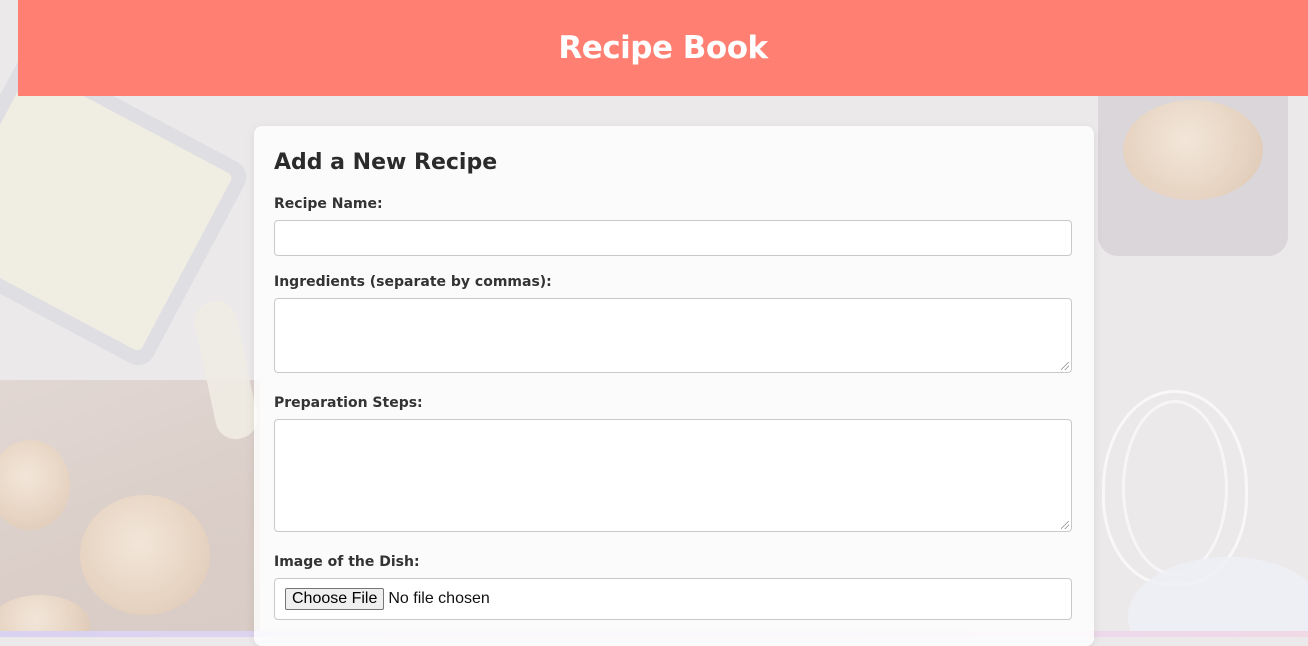 This screenshot has height=646, width=1308. What do you see at coordinates (386, 162) in the screenshot?
I see `form-heading: Add a New Recipe` at bounding box center [386, 162].